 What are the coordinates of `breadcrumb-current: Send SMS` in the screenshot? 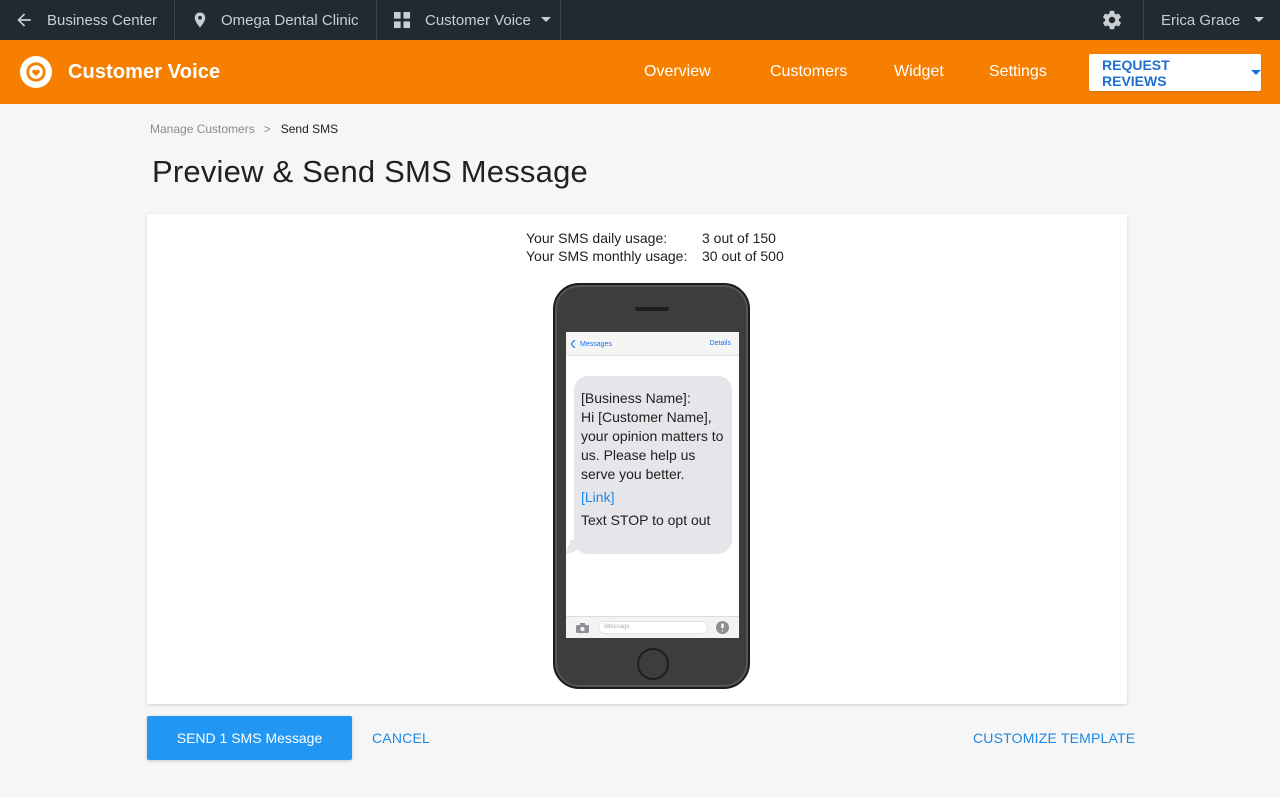 It's located at (309, 129).